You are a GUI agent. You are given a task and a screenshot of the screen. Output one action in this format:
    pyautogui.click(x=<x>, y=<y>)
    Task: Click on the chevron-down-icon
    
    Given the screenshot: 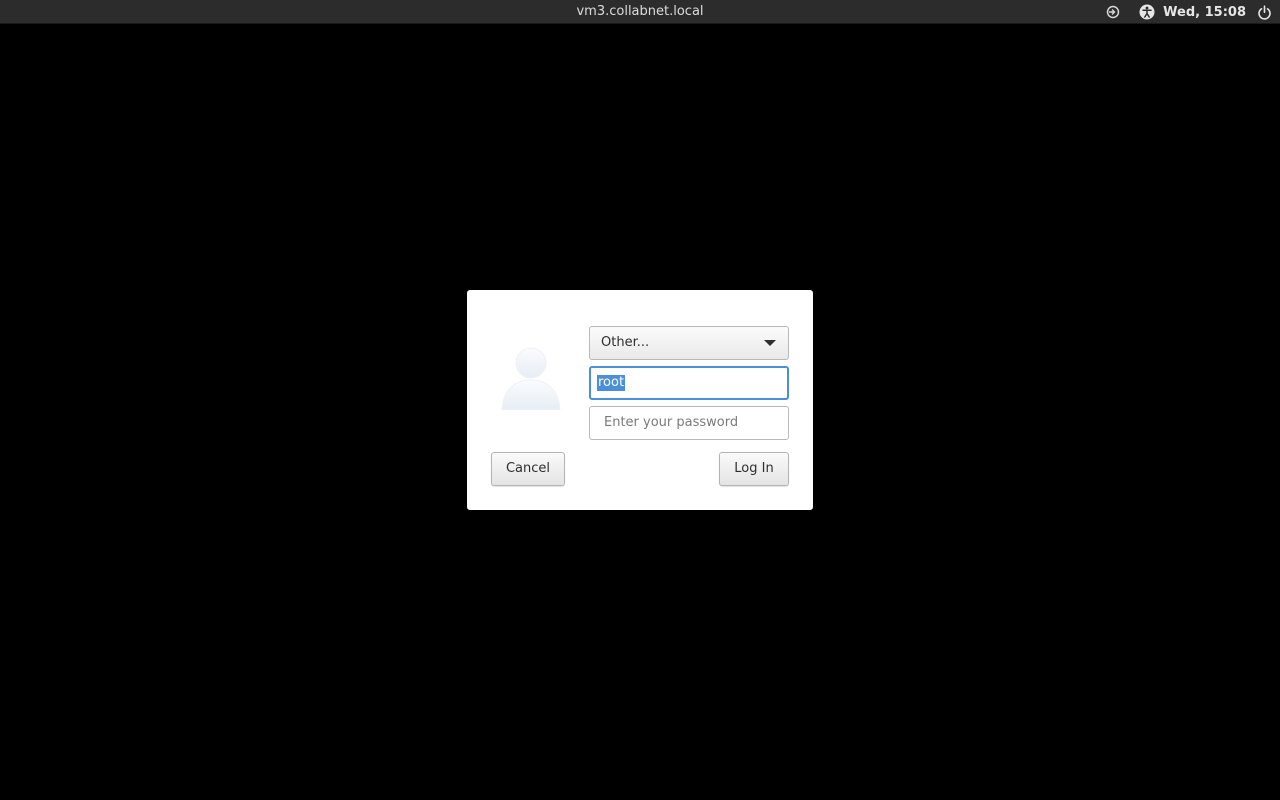 What is the action you would take?
    pyautogui.click(x=770, y=343)
    